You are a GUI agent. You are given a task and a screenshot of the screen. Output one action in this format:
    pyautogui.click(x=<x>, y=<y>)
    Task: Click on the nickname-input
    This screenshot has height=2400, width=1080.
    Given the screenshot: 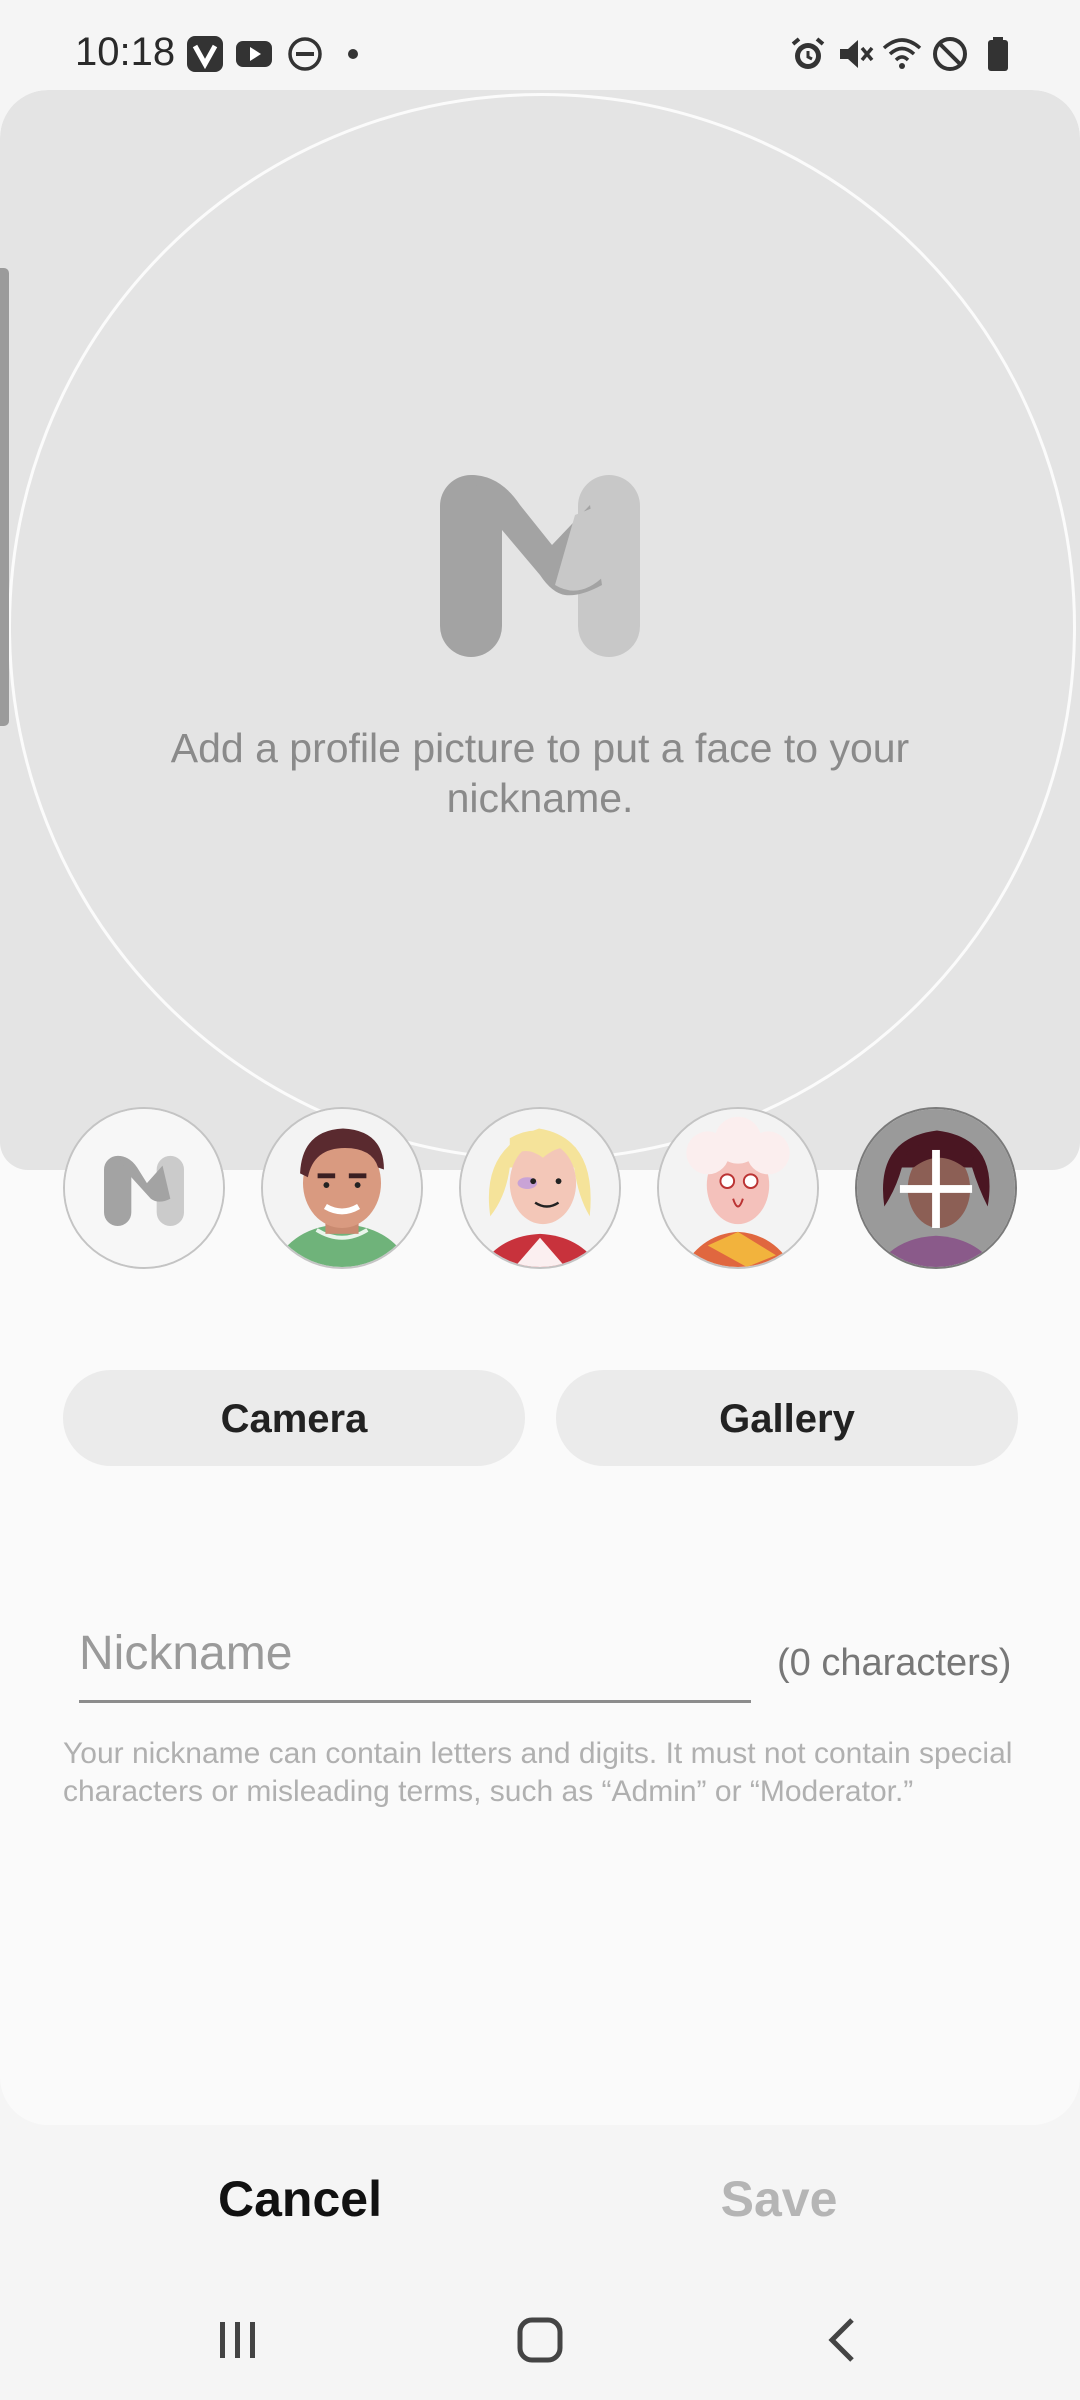 What is the action you would take?
    pyautogui.click(x=415, y=1660)
    